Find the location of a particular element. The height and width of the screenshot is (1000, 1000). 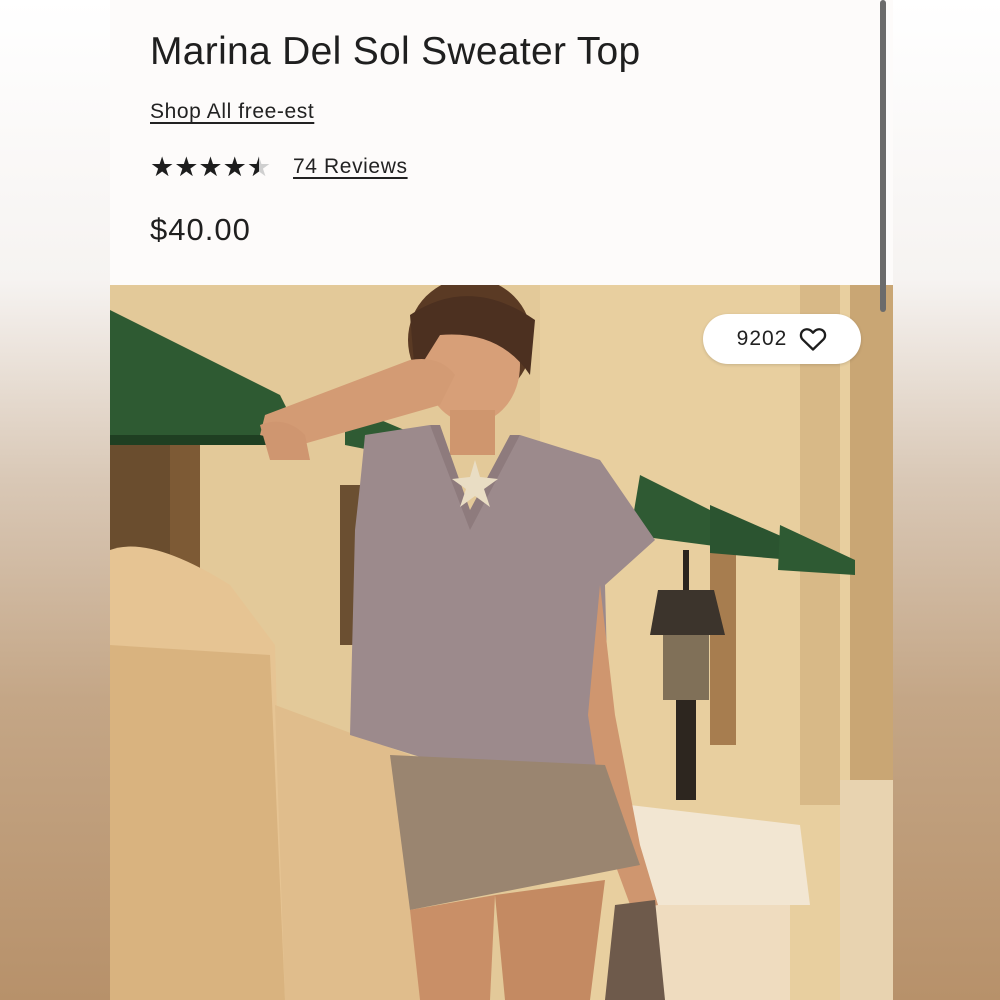

product-price: $40.00 is located at coordinates (200, 229).